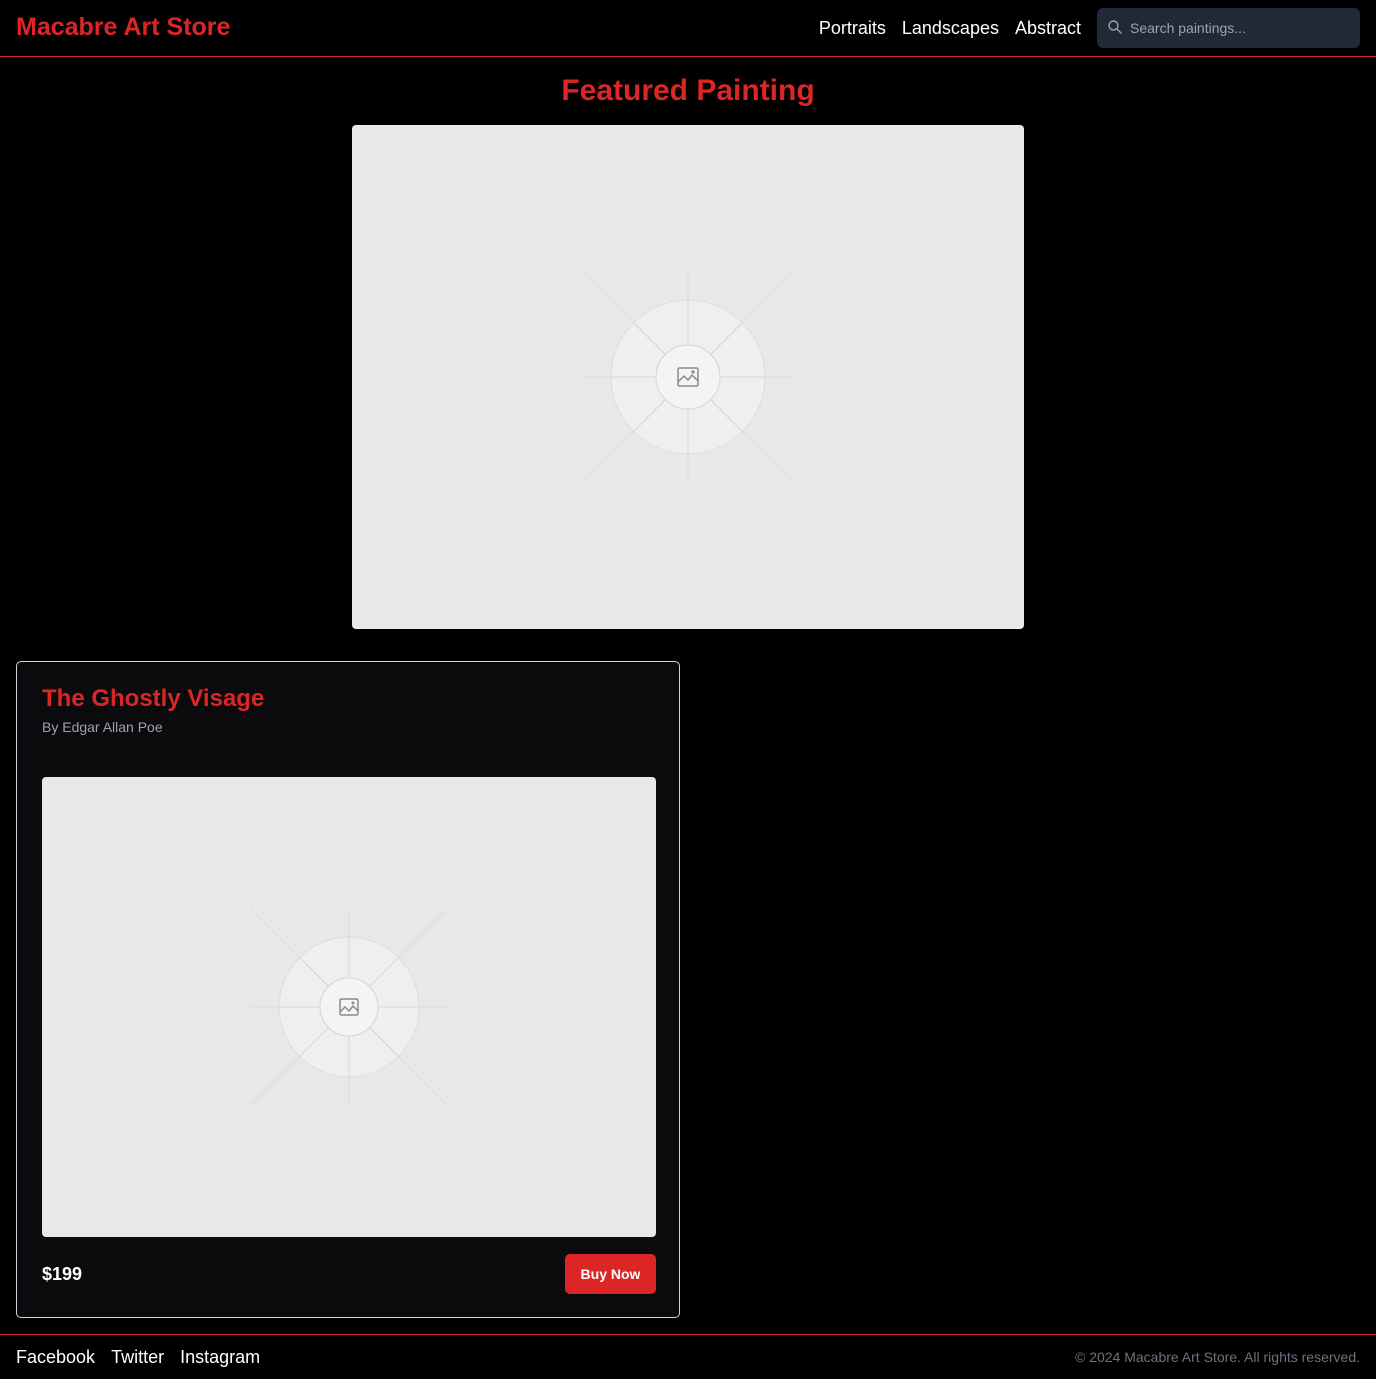 This screenshot has height=1379, width=1376. I want to click on social-links: Facebook Twitter Instagram, so click(138, 1357).